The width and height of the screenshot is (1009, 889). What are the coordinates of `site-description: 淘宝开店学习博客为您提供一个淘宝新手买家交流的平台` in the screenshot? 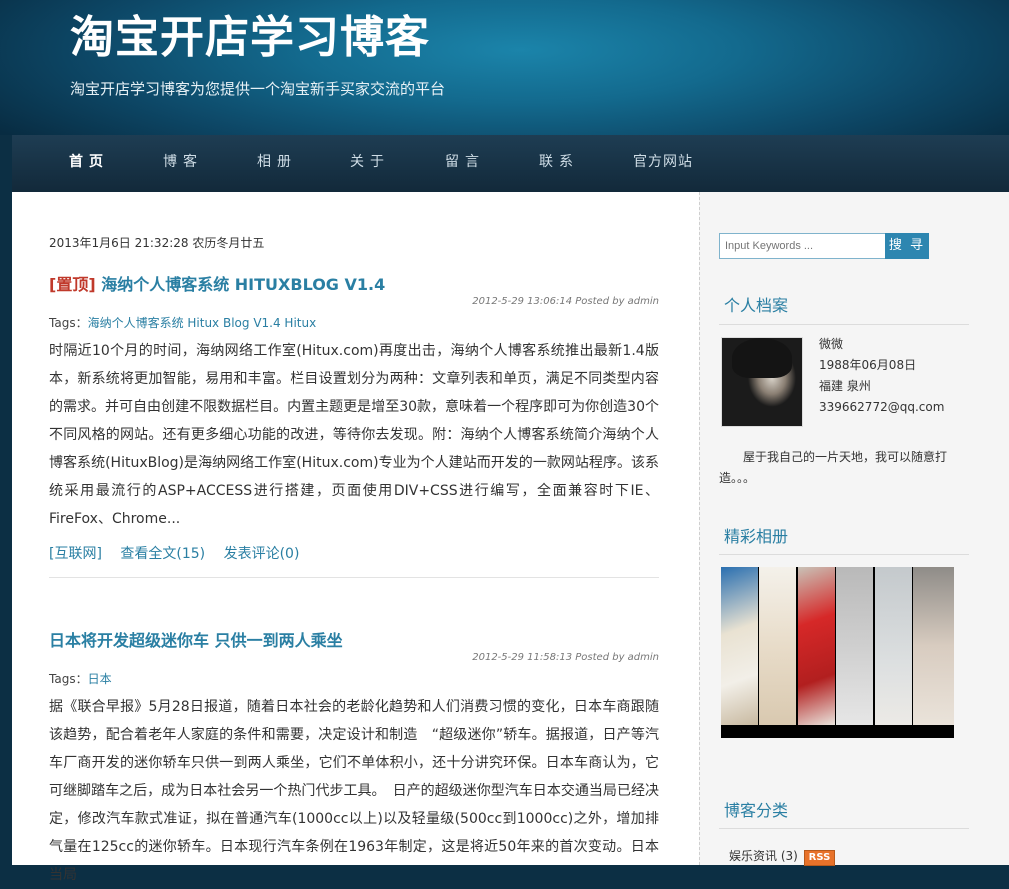 It's located at (258, 89).